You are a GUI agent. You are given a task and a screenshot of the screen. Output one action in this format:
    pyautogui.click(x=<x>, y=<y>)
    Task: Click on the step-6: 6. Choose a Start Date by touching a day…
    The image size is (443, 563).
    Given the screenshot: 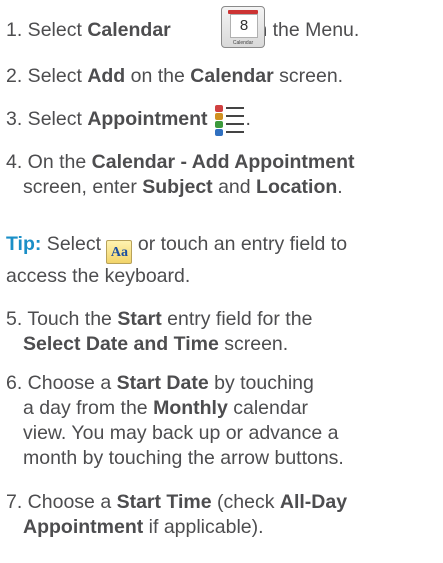 What is the action you would take?
    pyautogui.click(x=175, y=420)
    